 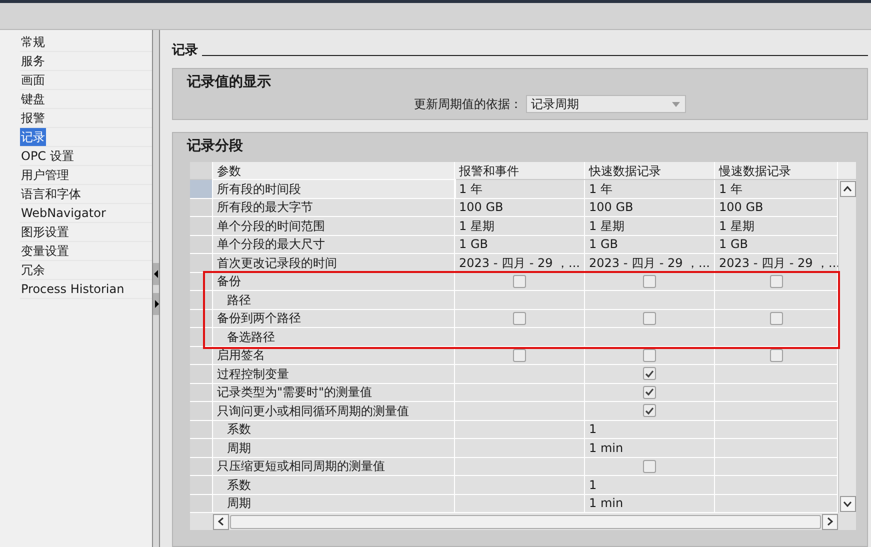 I want to click on sidebar-item: 常规, so click(x=33, y=42).